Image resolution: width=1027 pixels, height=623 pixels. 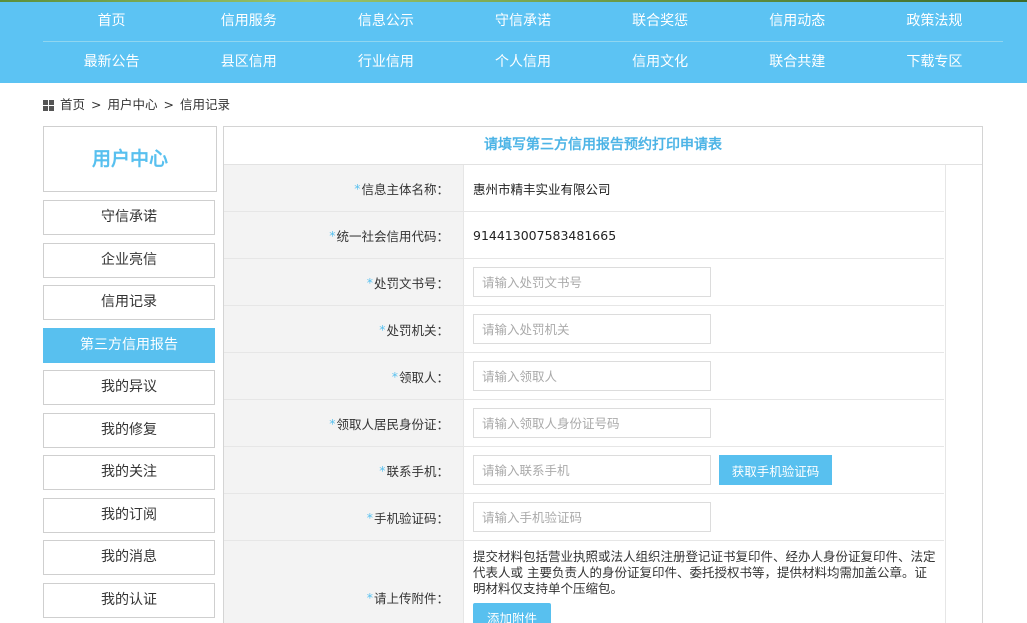 I want to click on penalty-no-input, so click(x=592, y=282).